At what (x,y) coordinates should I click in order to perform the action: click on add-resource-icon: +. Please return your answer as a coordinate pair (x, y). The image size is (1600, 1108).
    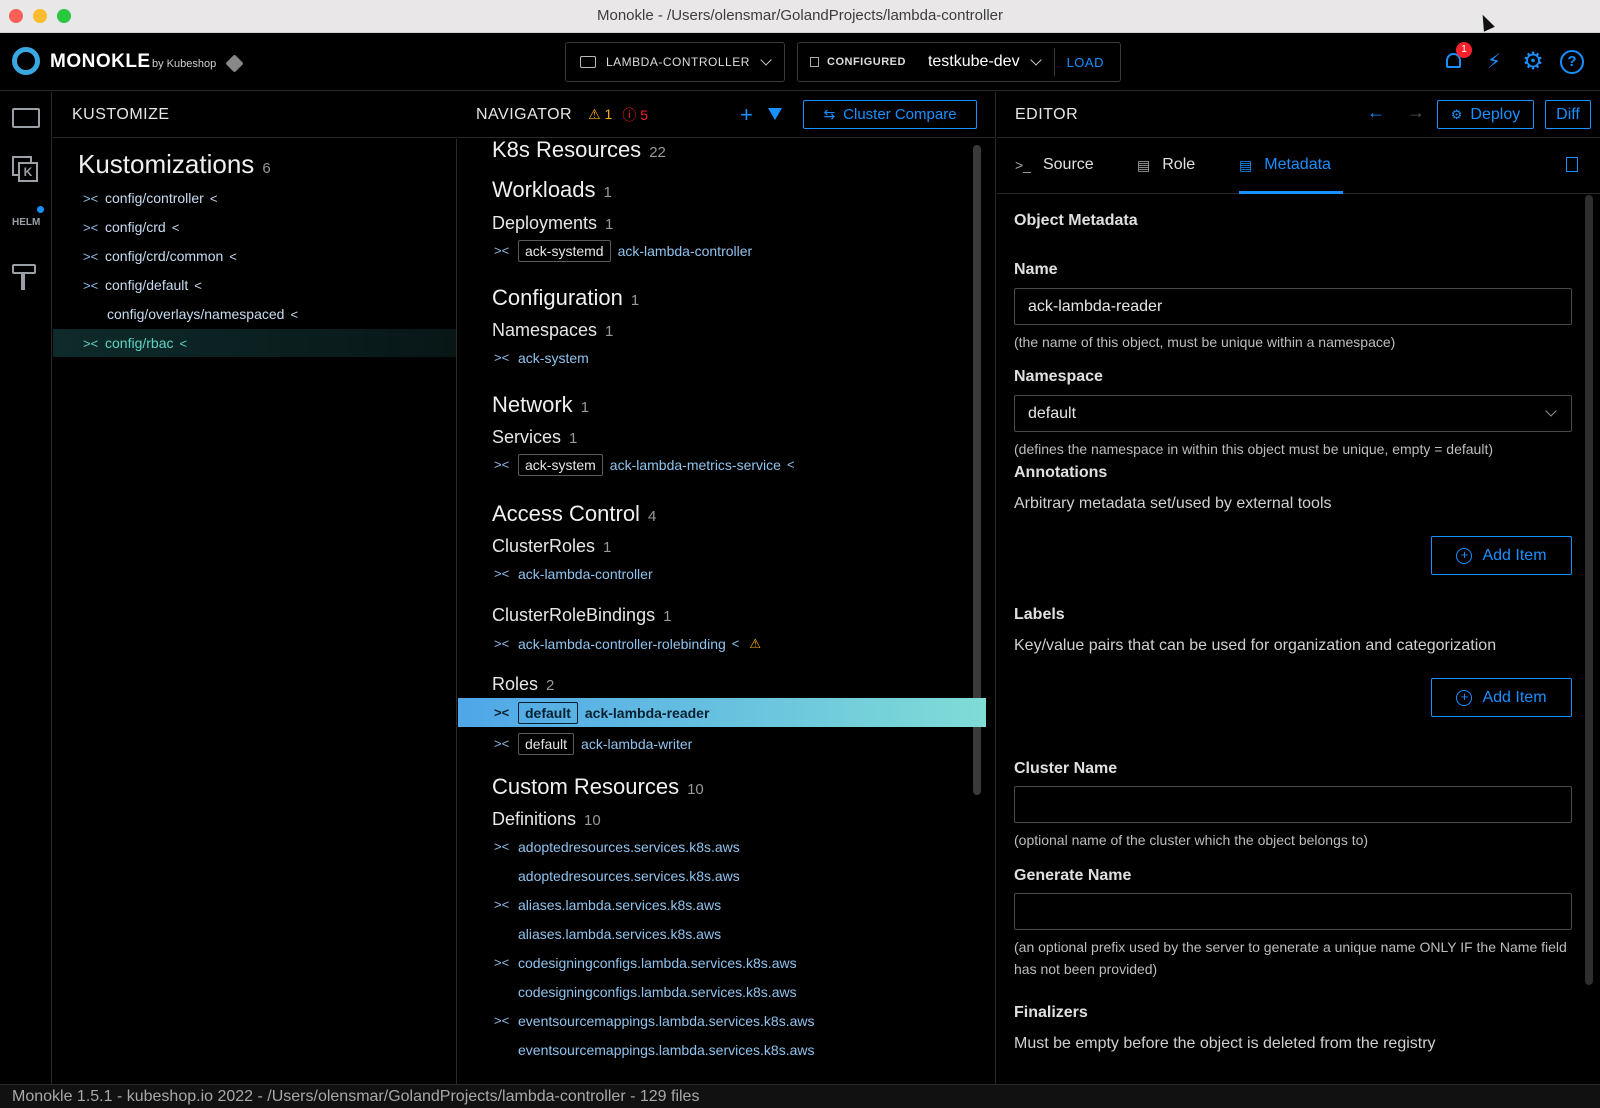
    Looking at the image, I should click on (746, 115).